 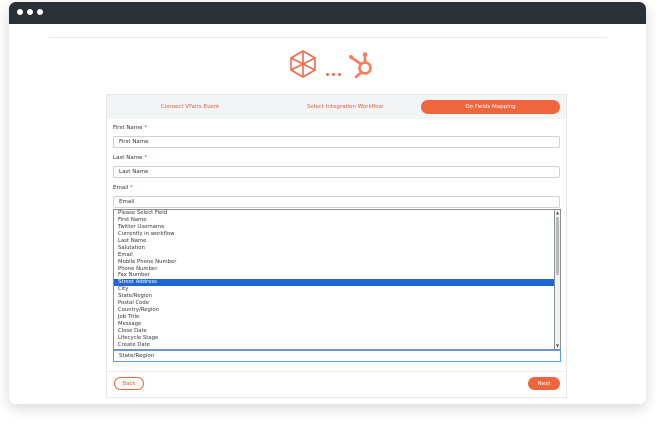 I want to click on dropdown-option: Country/Region, so click(x=334, y=310).